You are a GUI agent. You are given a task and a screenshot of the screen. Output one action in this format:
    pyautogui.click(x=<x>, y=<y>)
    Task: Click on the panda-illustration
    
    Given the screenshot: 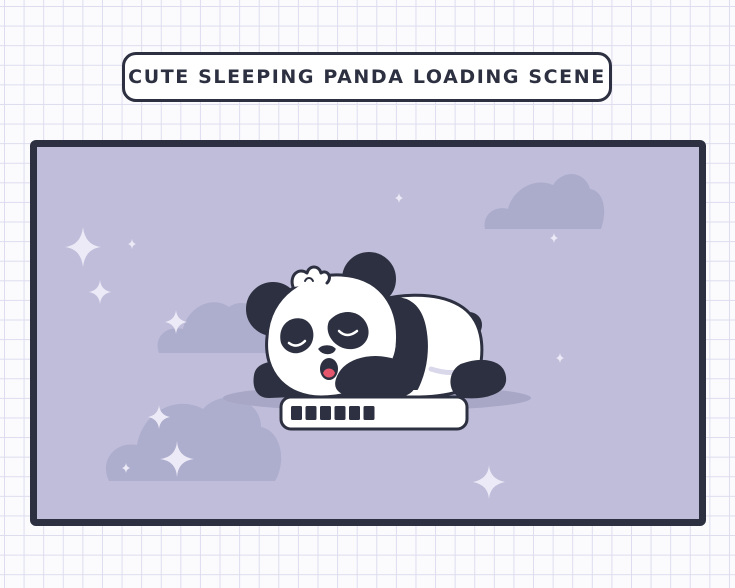 What is the action you would take?
    pyautogui.click(x=377, y=331)
    